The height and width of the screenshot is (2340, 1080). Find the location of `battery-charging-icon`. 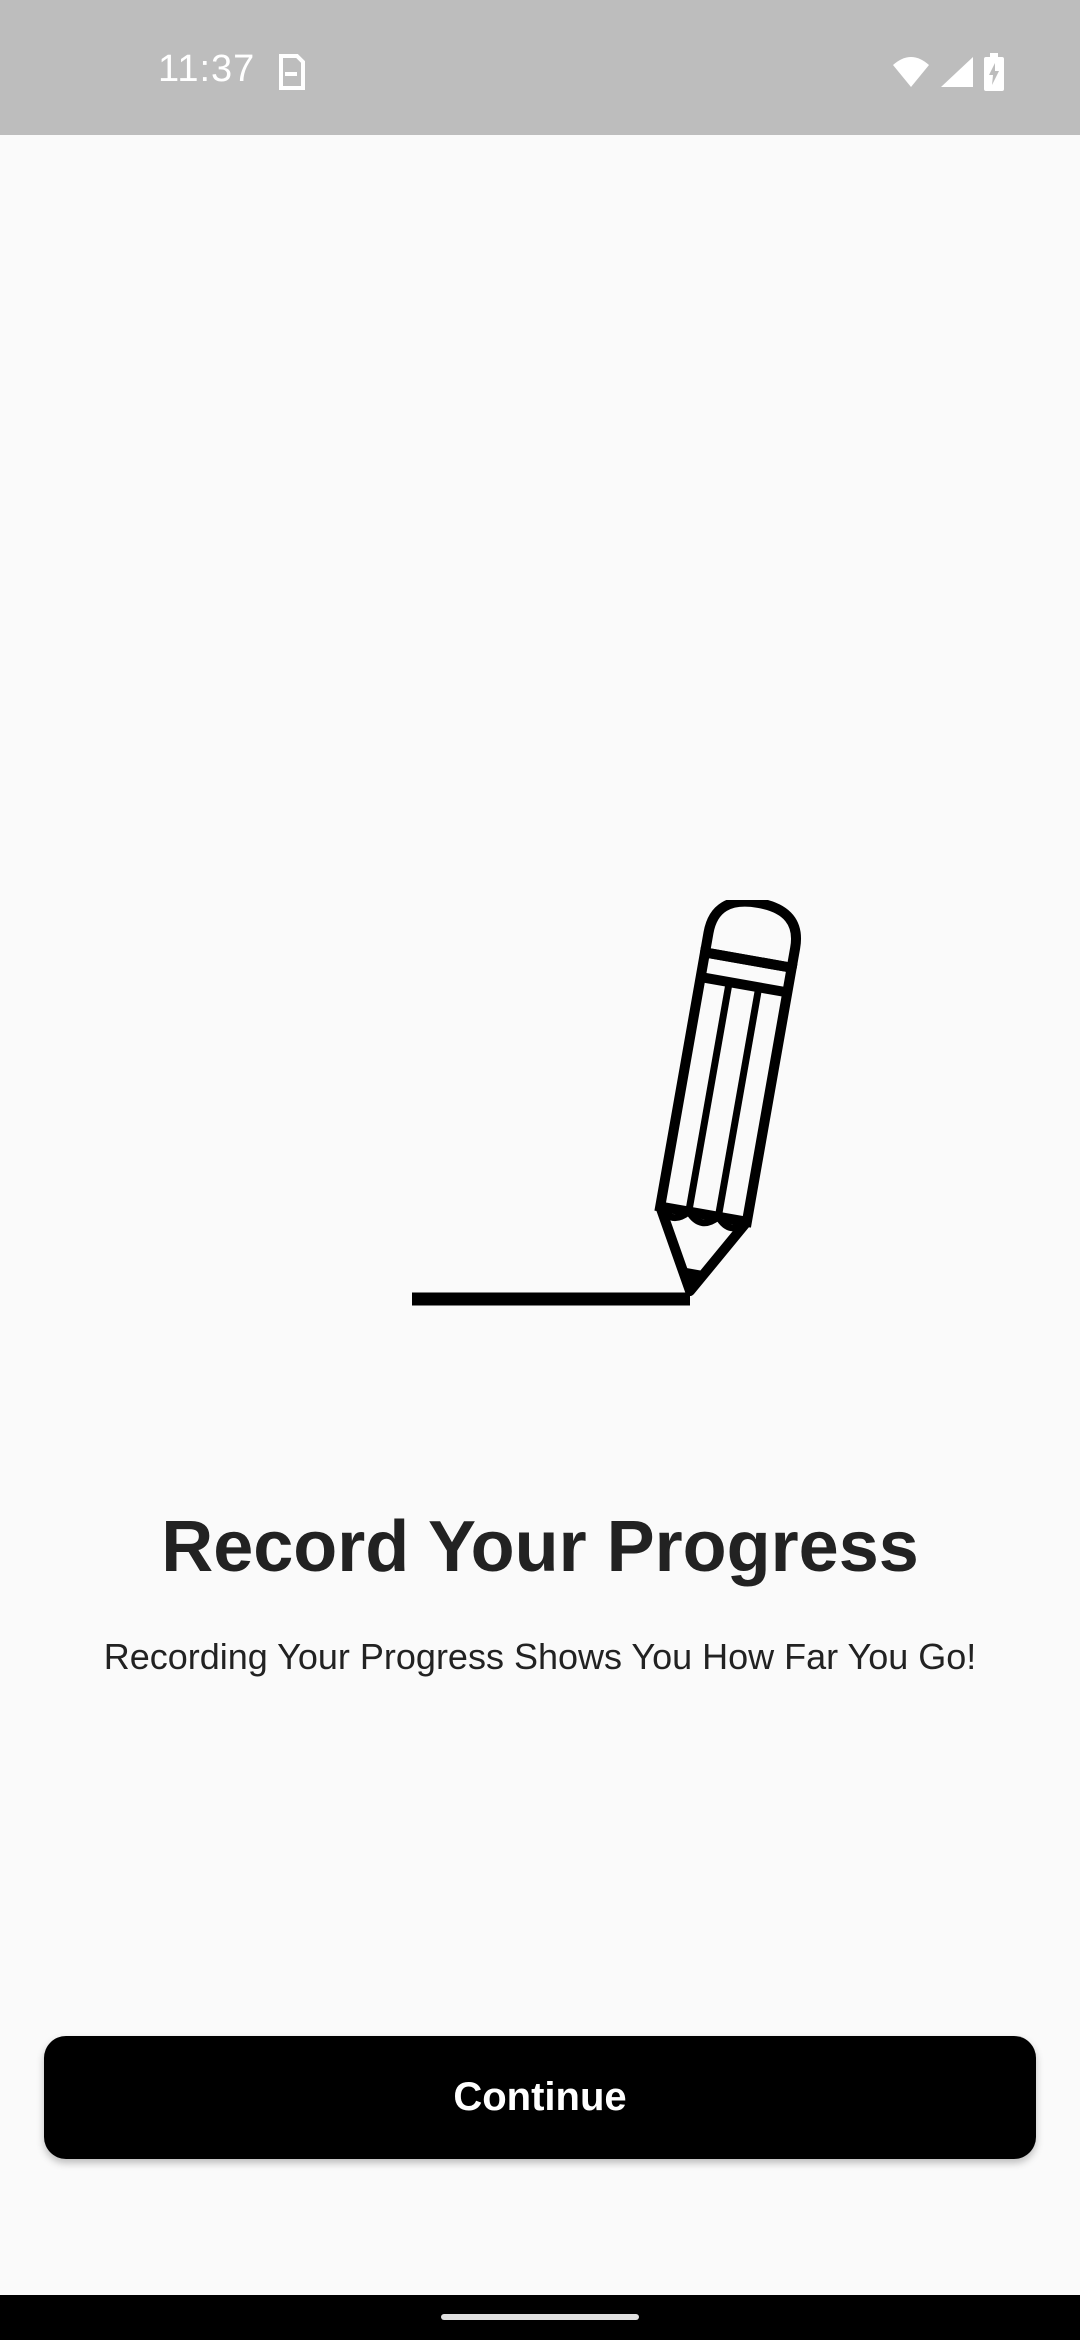

battery-charging-icon is located at coordinates (994, 72).